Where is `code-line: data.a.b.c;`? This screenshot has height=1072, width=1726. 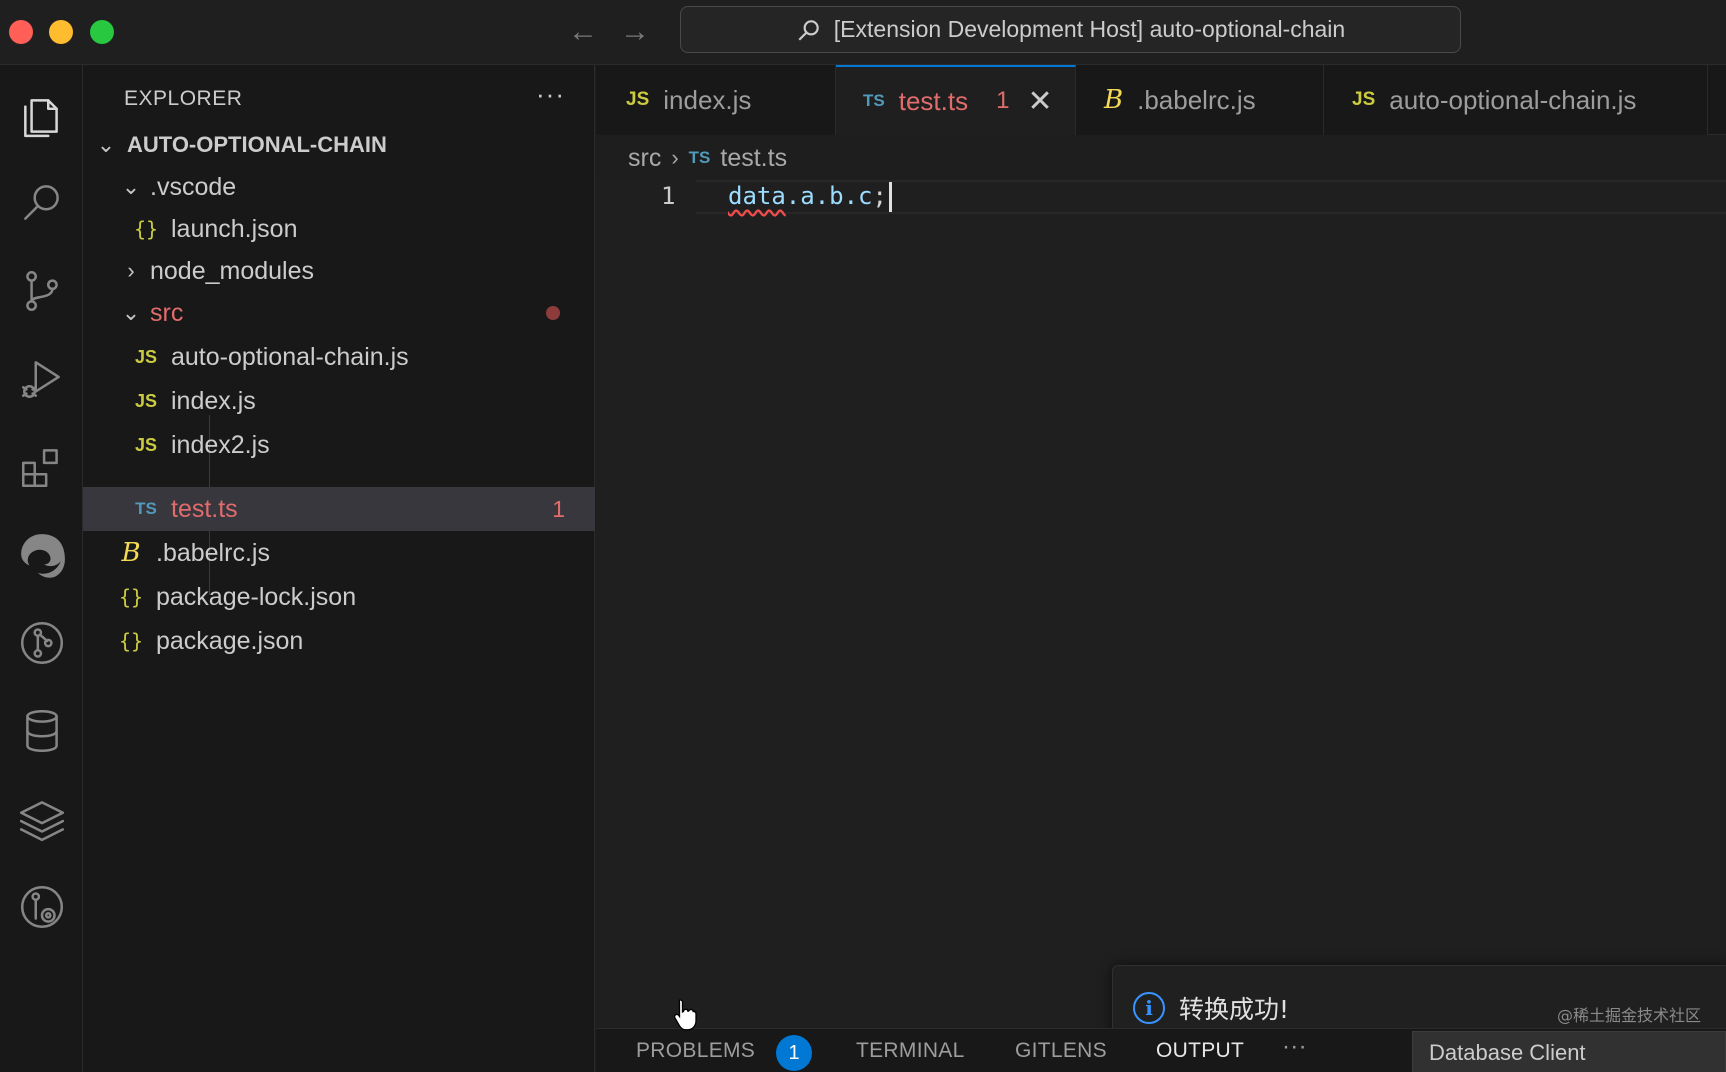 code-line: data.a.b.c; is located at coordinates (810, 197).